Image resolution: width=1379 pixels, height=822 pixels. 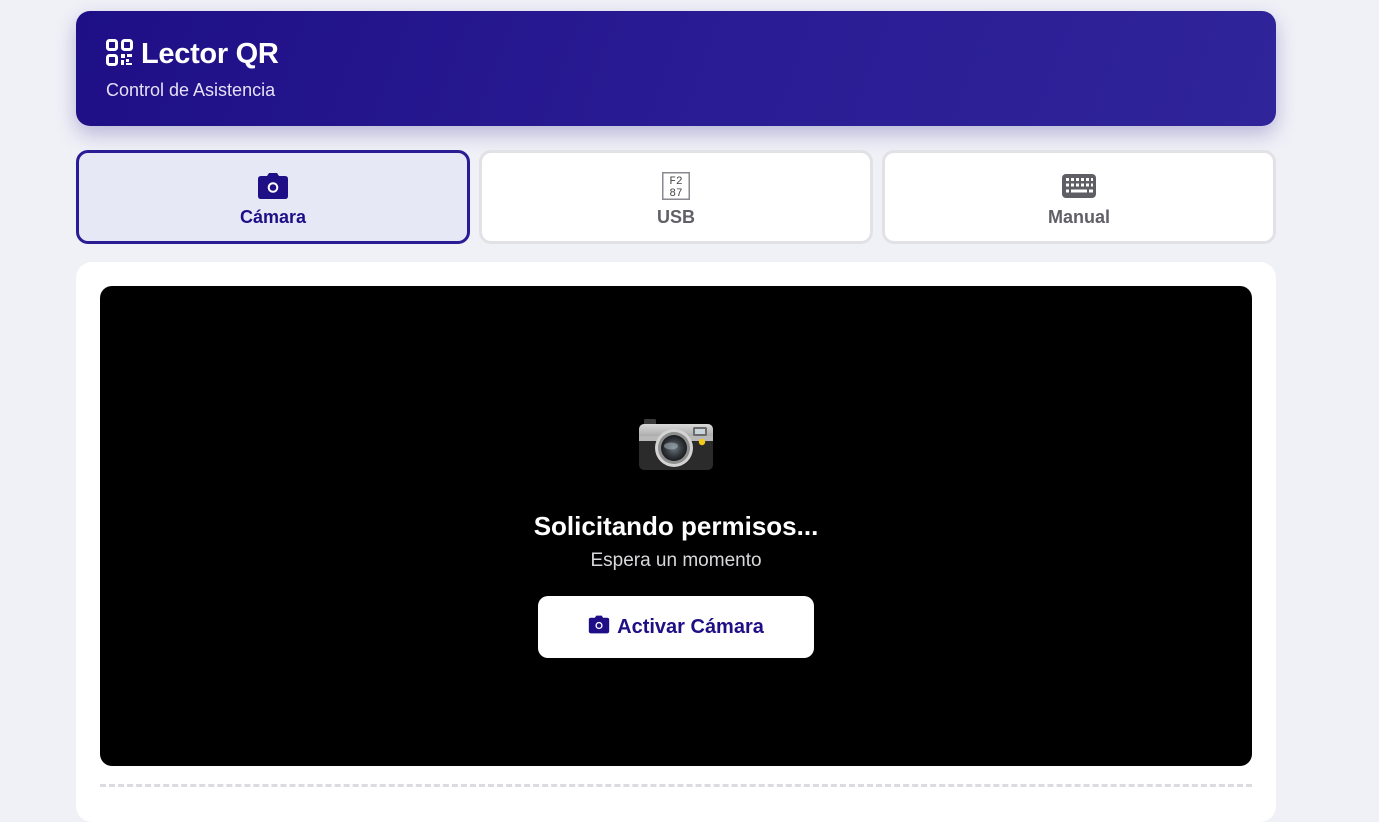 I want to click on tab-manual: Manual, so click(x=1079, y=197).